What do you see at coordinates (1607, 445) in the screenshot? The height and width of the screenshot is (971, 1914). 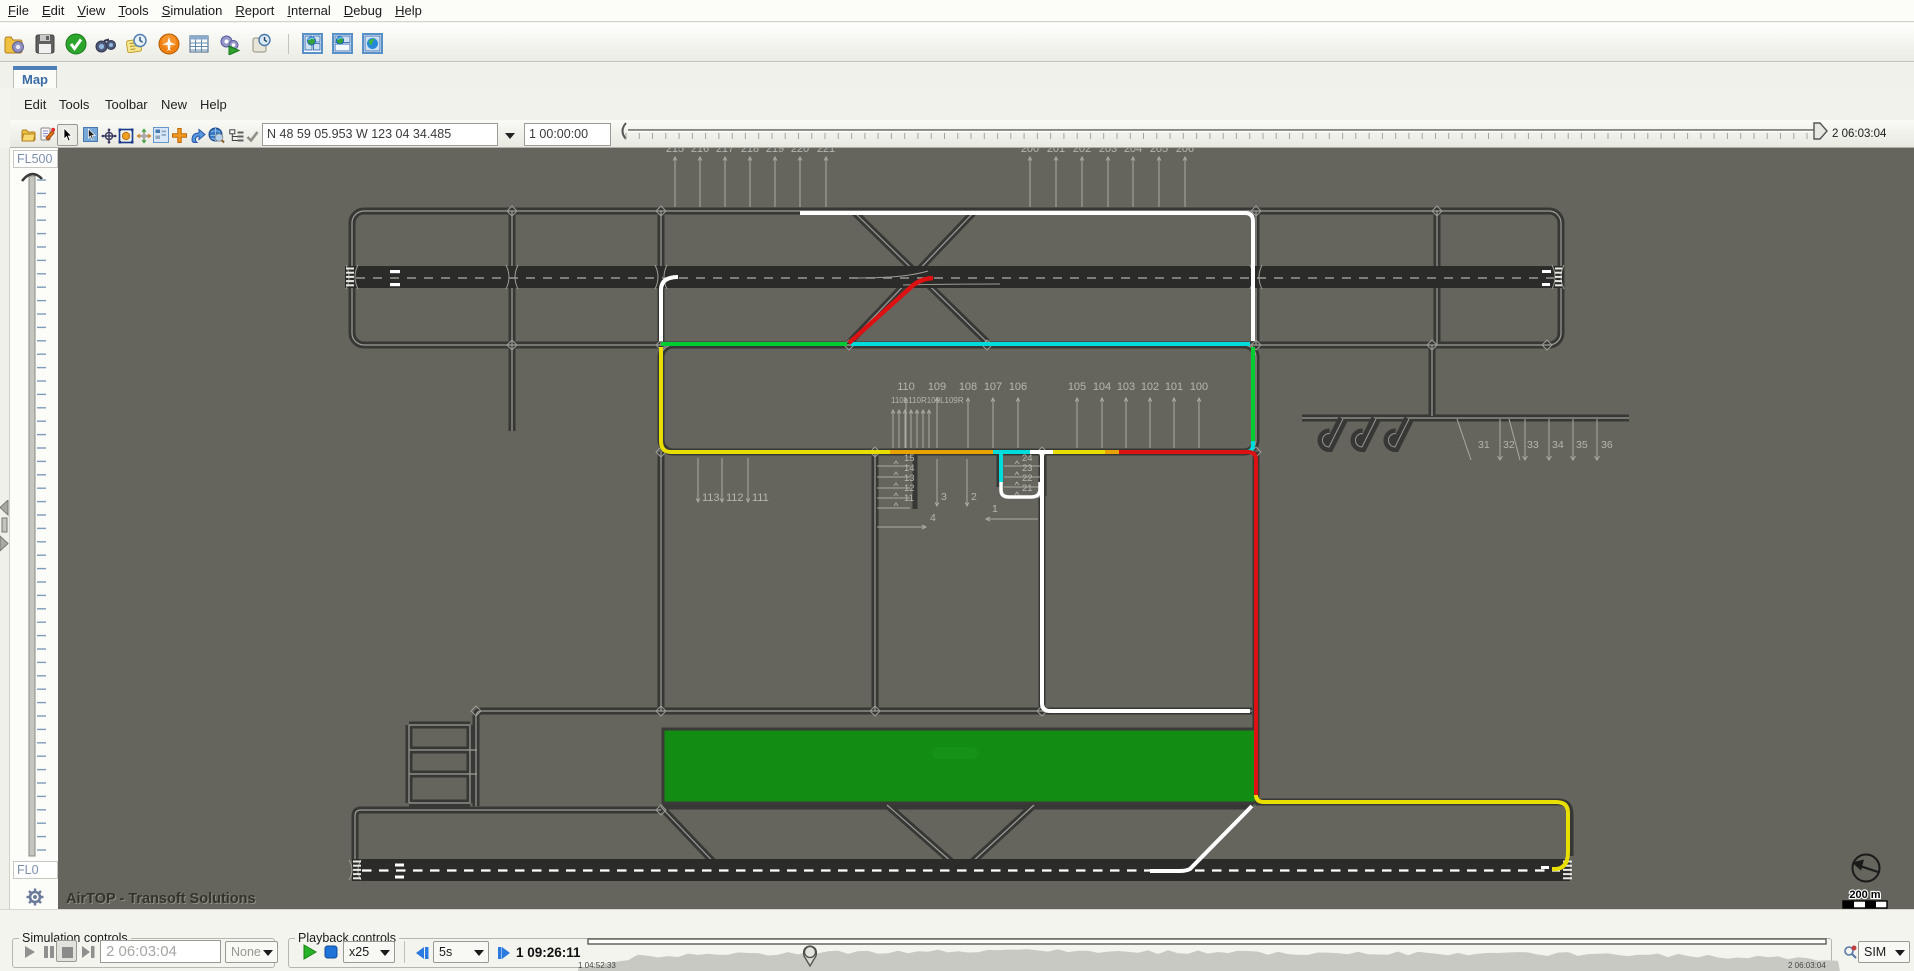 I see `svg-text: 36` at bounding box center [1607, 445].